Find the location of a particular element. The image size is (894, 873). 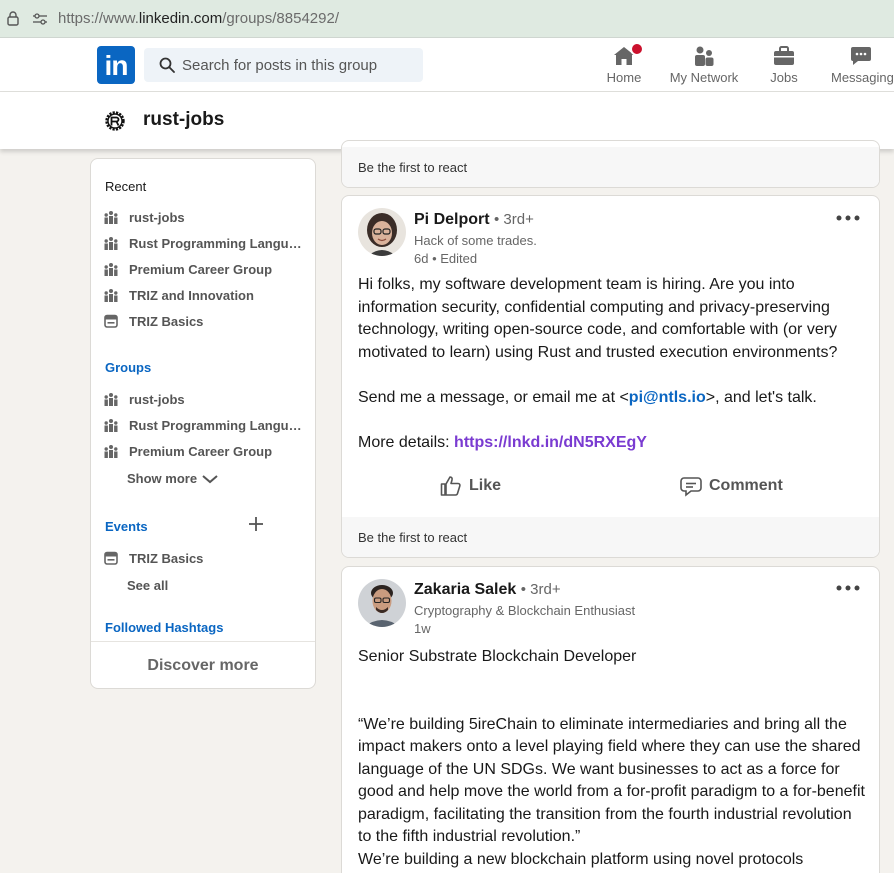

page-settings-icon is located at coordinates (40, 19).